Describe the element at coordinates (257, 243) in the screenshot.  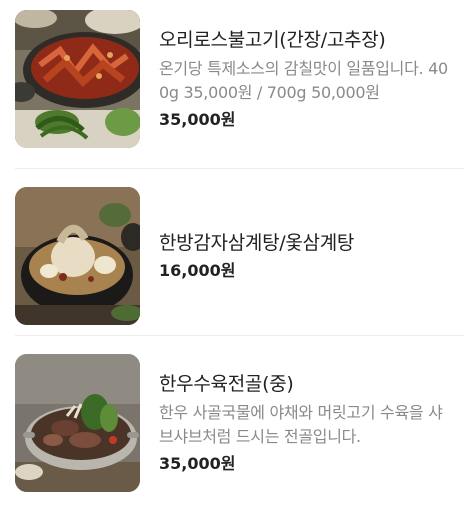
I see `menu-item-name: 한방감자삼계탕/옻삼계탕` at that location.